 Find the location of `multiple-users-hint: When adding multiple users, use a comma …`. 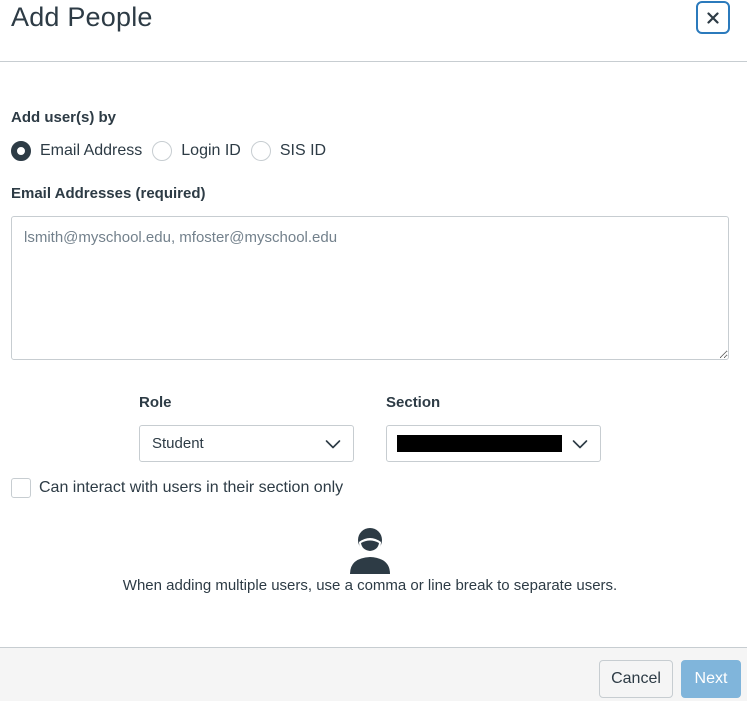

multiple-users-hint: When adding multiple users, use a comma … is located at coordinates (370, 585).